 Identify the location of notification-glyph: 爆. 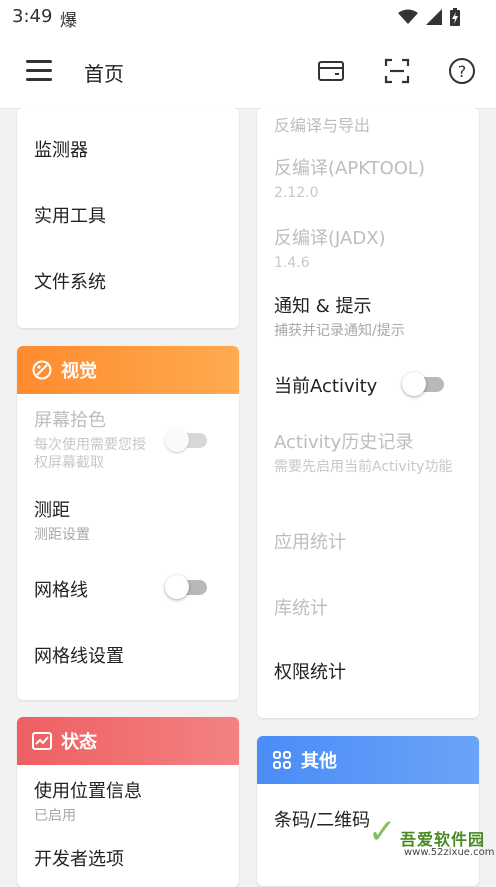
(68, 21).